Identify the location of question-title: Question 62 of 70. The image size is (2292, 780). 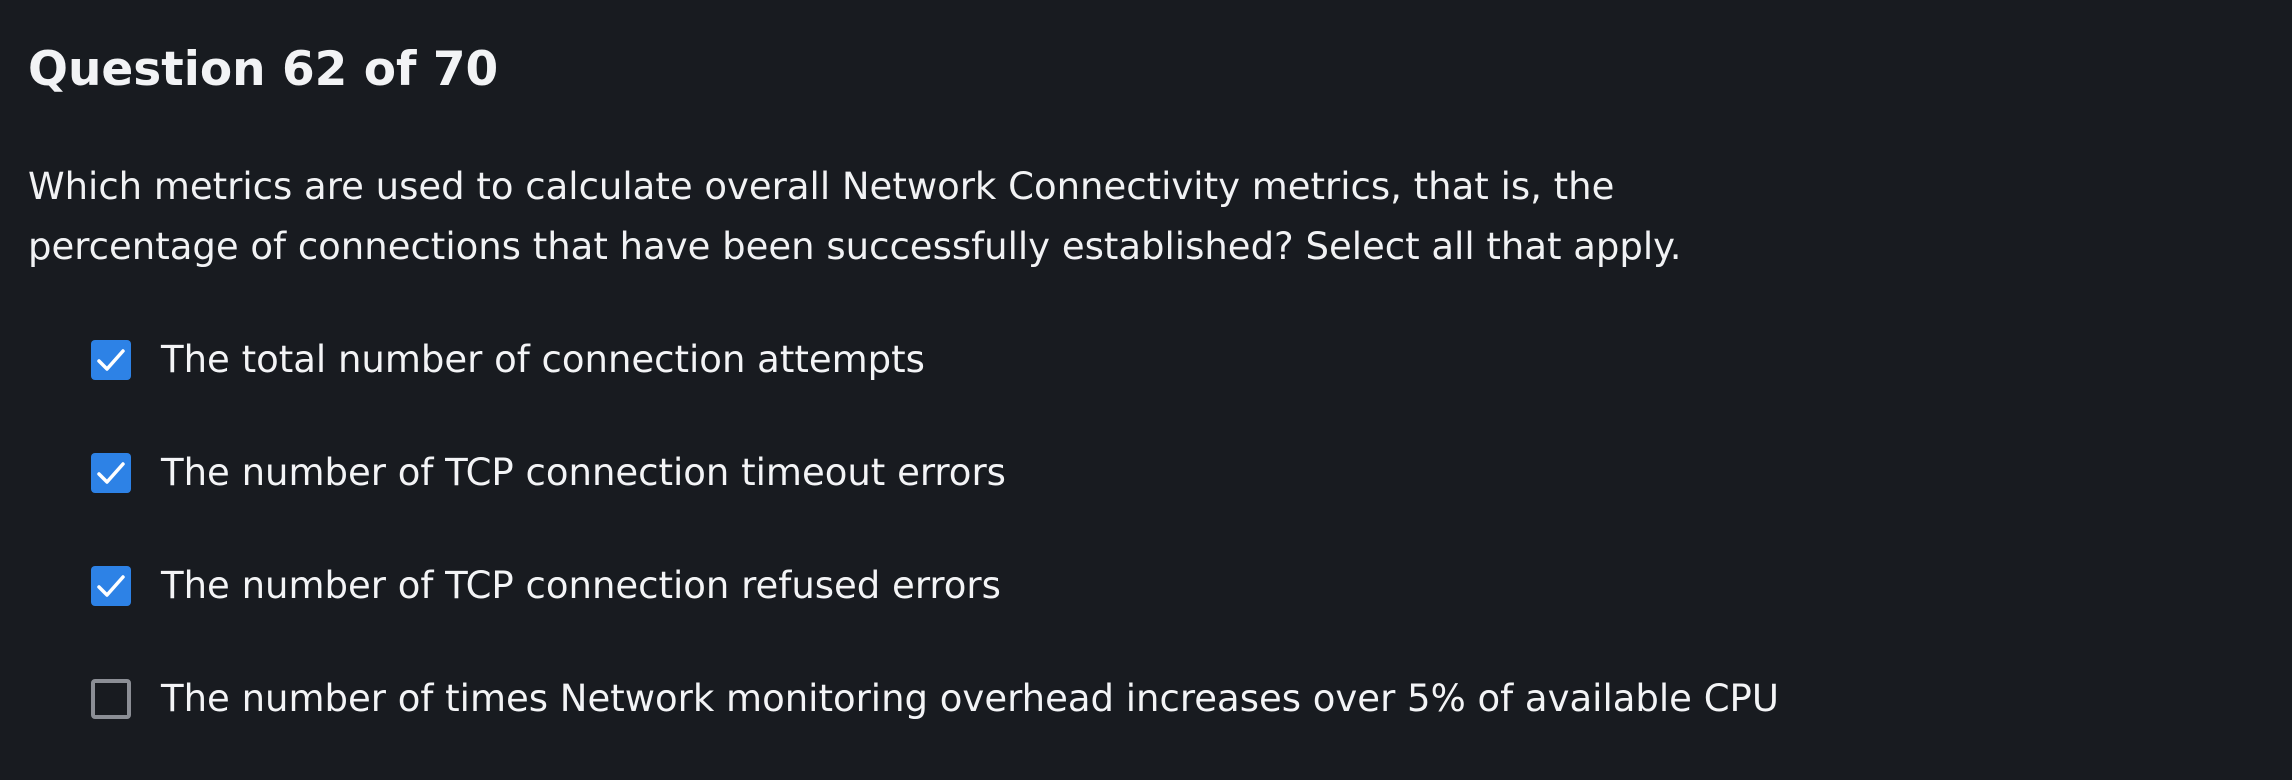
(263, 69).